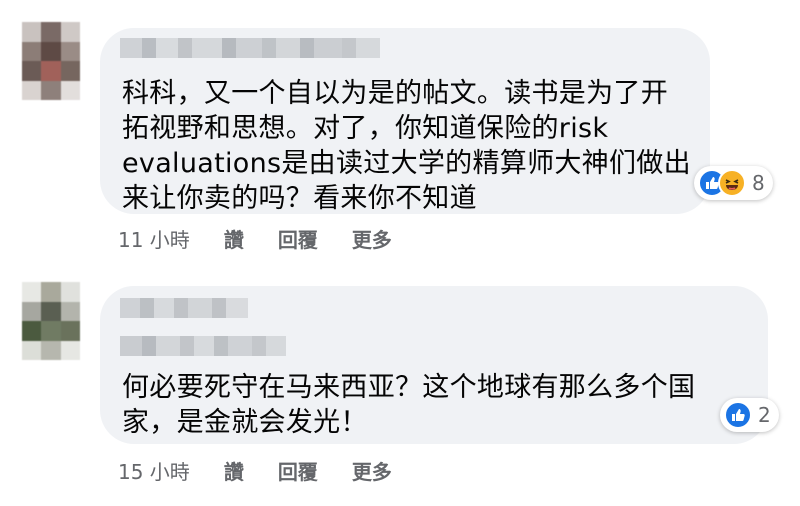  I want to click on haha-icon, so click(732, 183).